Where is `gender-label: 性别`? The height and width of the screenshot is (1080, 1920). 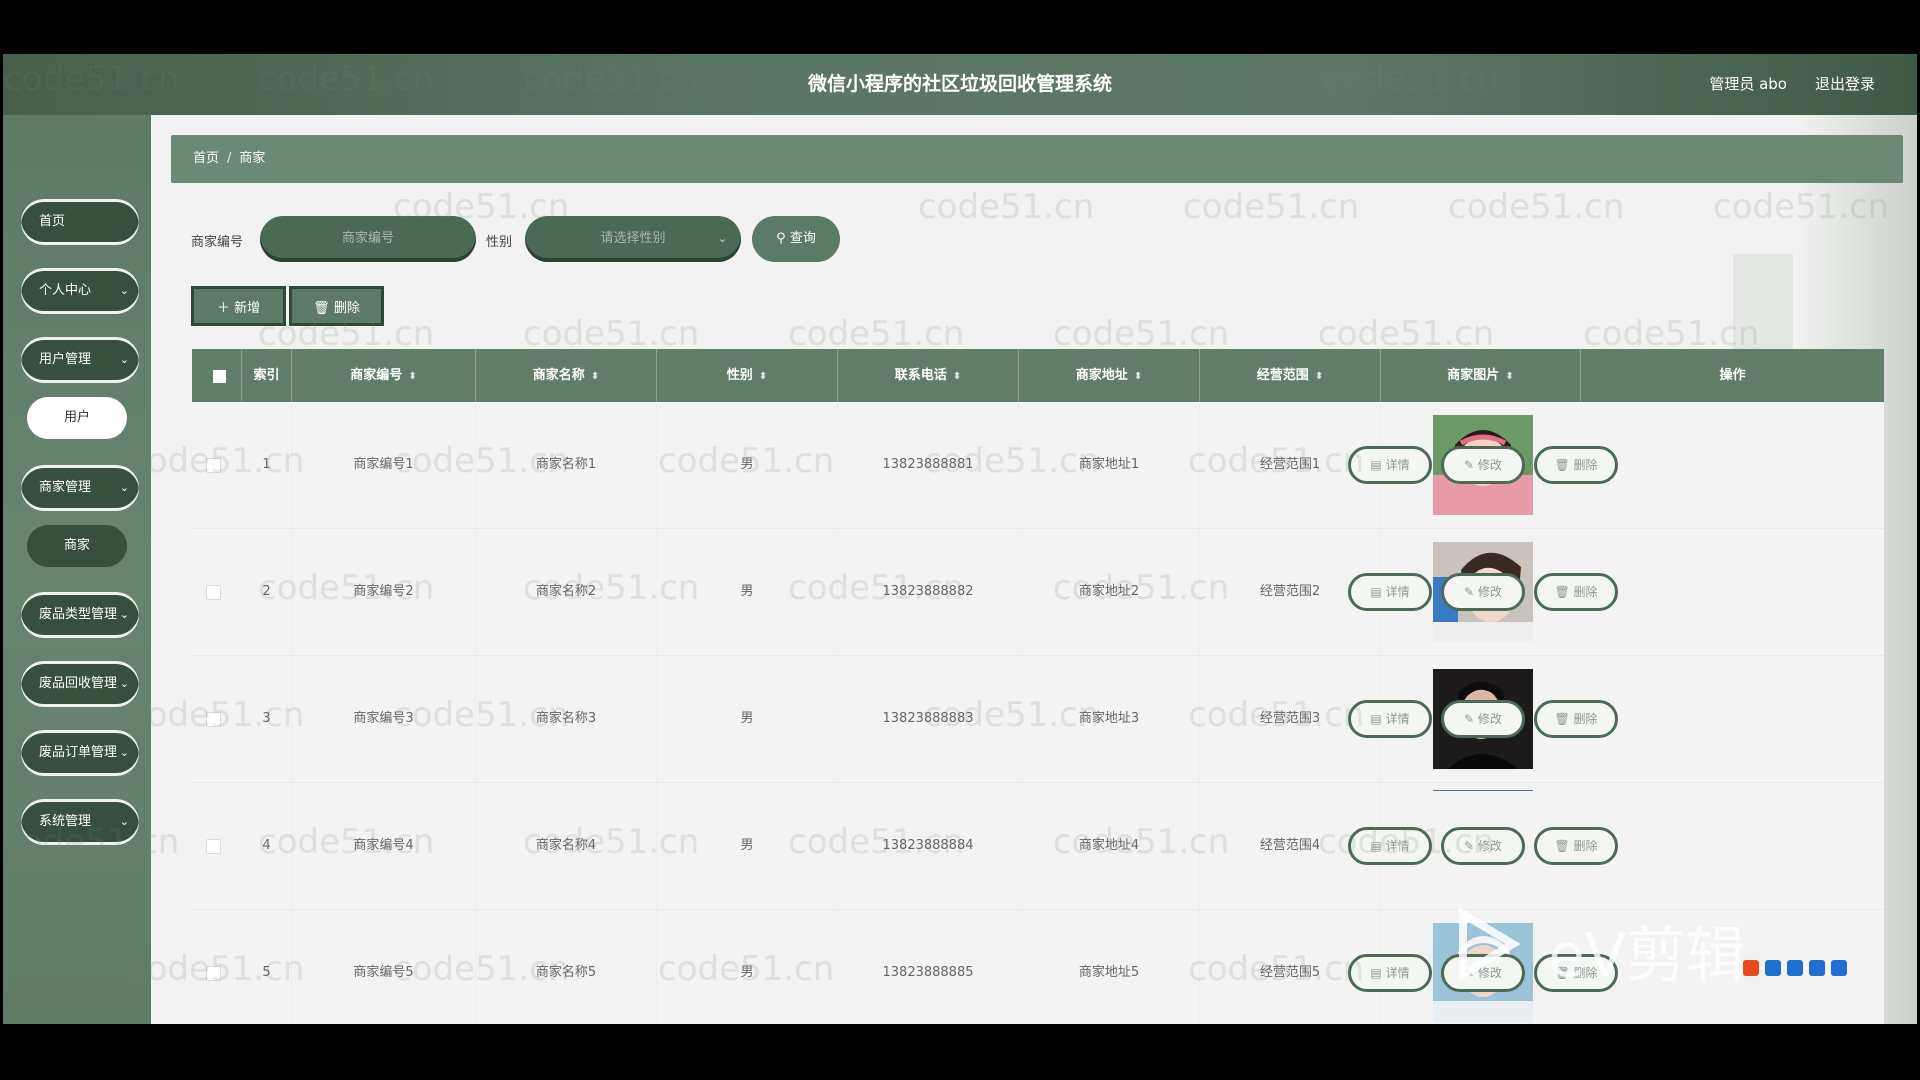 gender-label: 性别 is located at coordinates (499, 242).